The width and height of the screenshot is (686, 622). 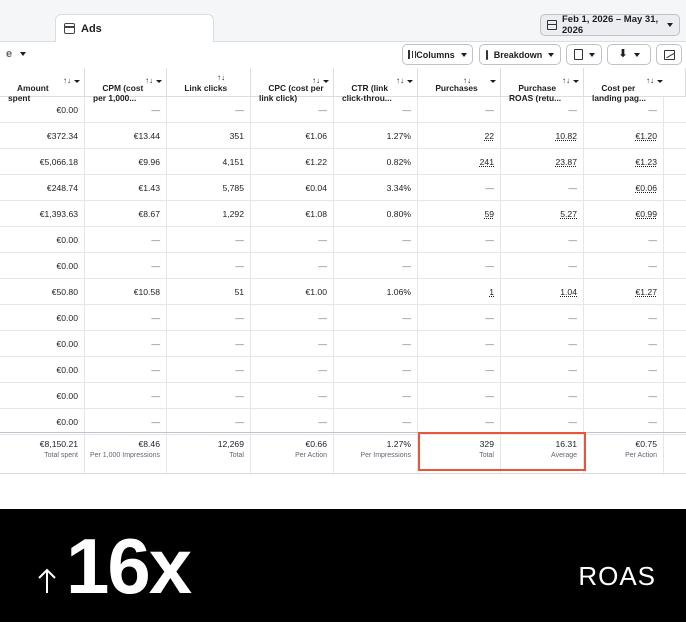 What do you see at coordinates (568, 214) in the screenshot?
I see `cell-value: 5.27` at bounding box center [568, 214].